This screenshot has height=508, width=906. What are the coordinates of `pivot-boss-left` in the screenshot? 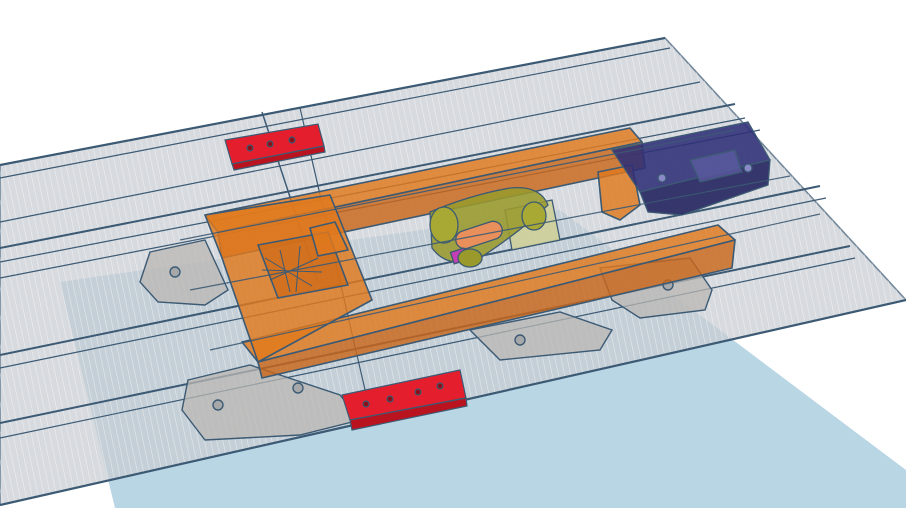 It's located at (444, 225).